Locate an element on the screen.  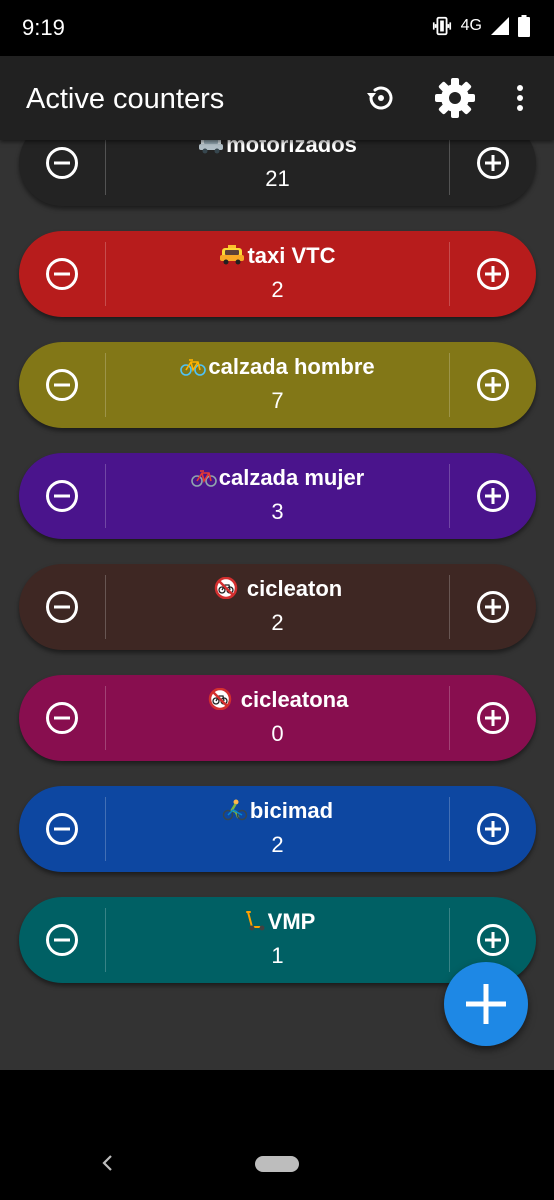
back-button is located at coordinates (107, 1163).